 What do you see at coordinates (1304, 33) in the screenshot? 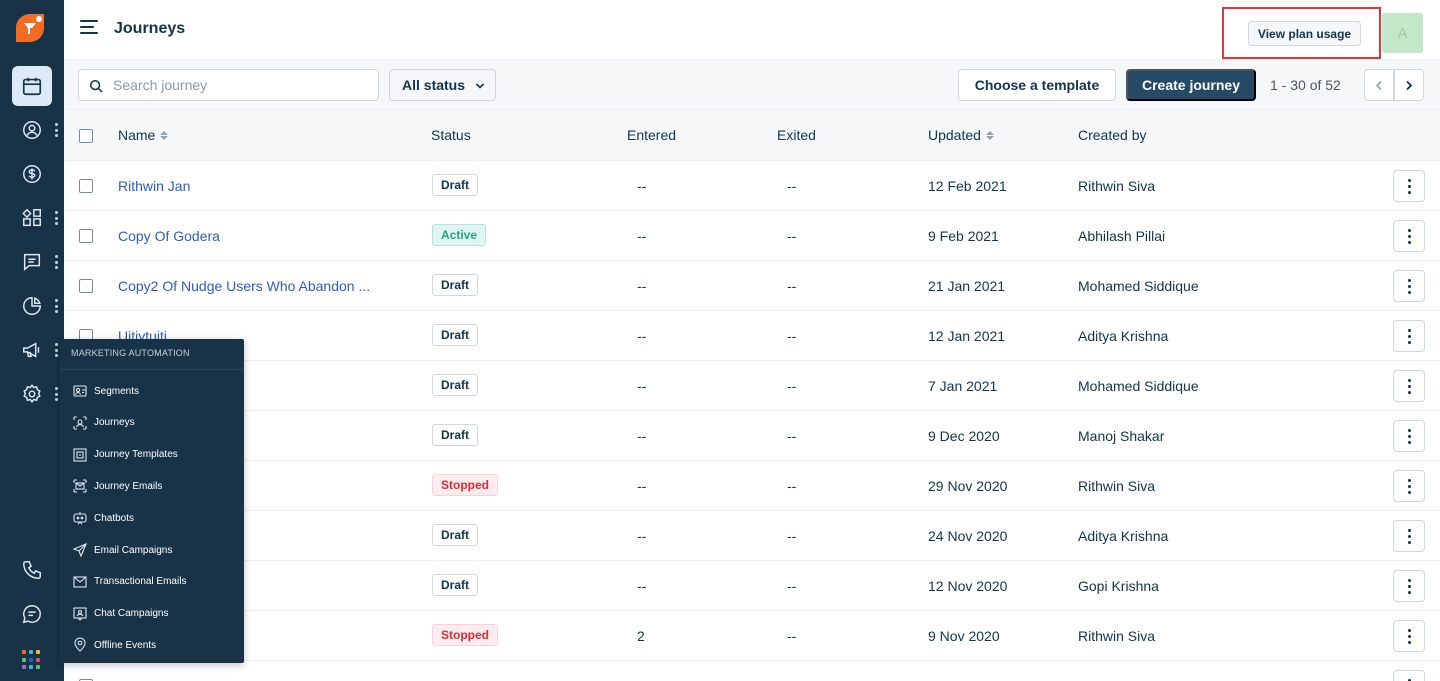
I see `view-plan-usage-button: View plan usage` at bounding box center [1304, 33].